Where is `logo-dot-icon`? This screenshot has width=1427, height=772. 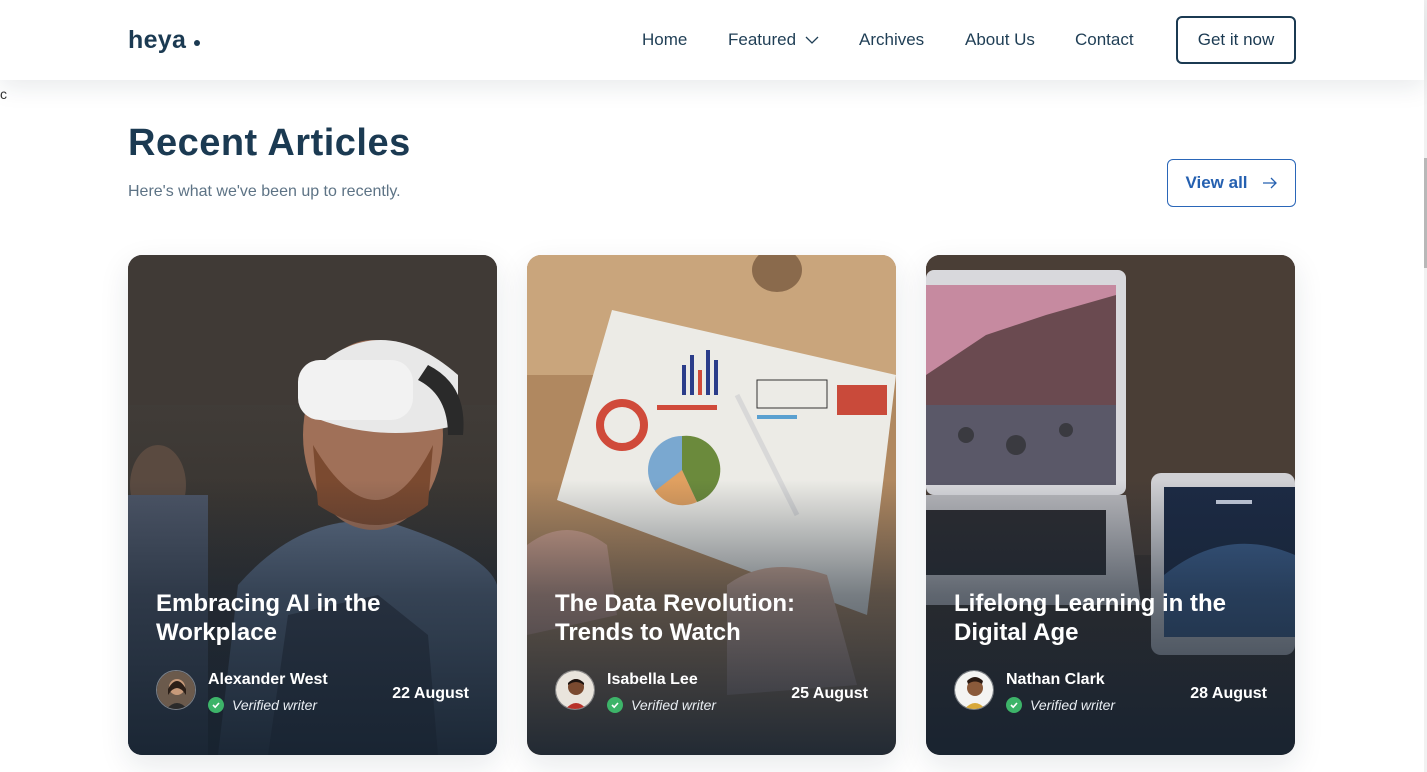 logo-dot-icon is located at coordinates (197, 43).